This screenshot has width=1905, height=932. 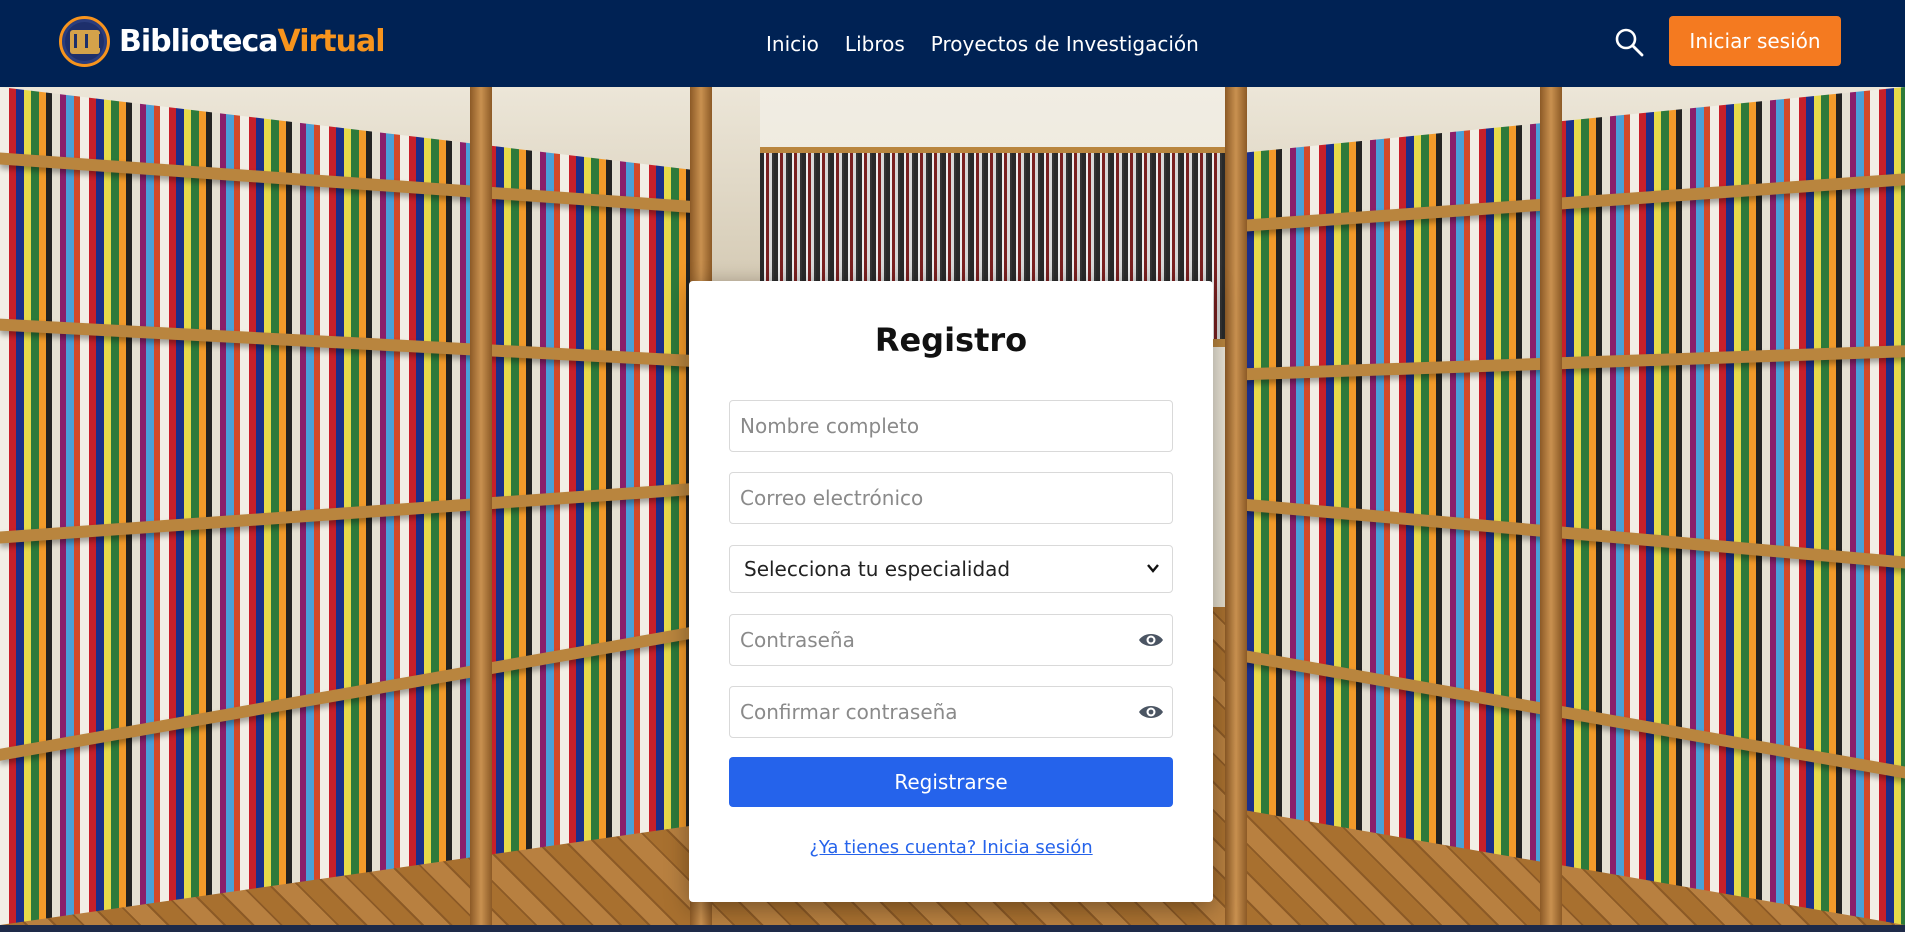 What do you see at coordinates (331, 41) in the screenshot?
I see `brand-name-part2: Virtual` at bounding box center [331, 41].